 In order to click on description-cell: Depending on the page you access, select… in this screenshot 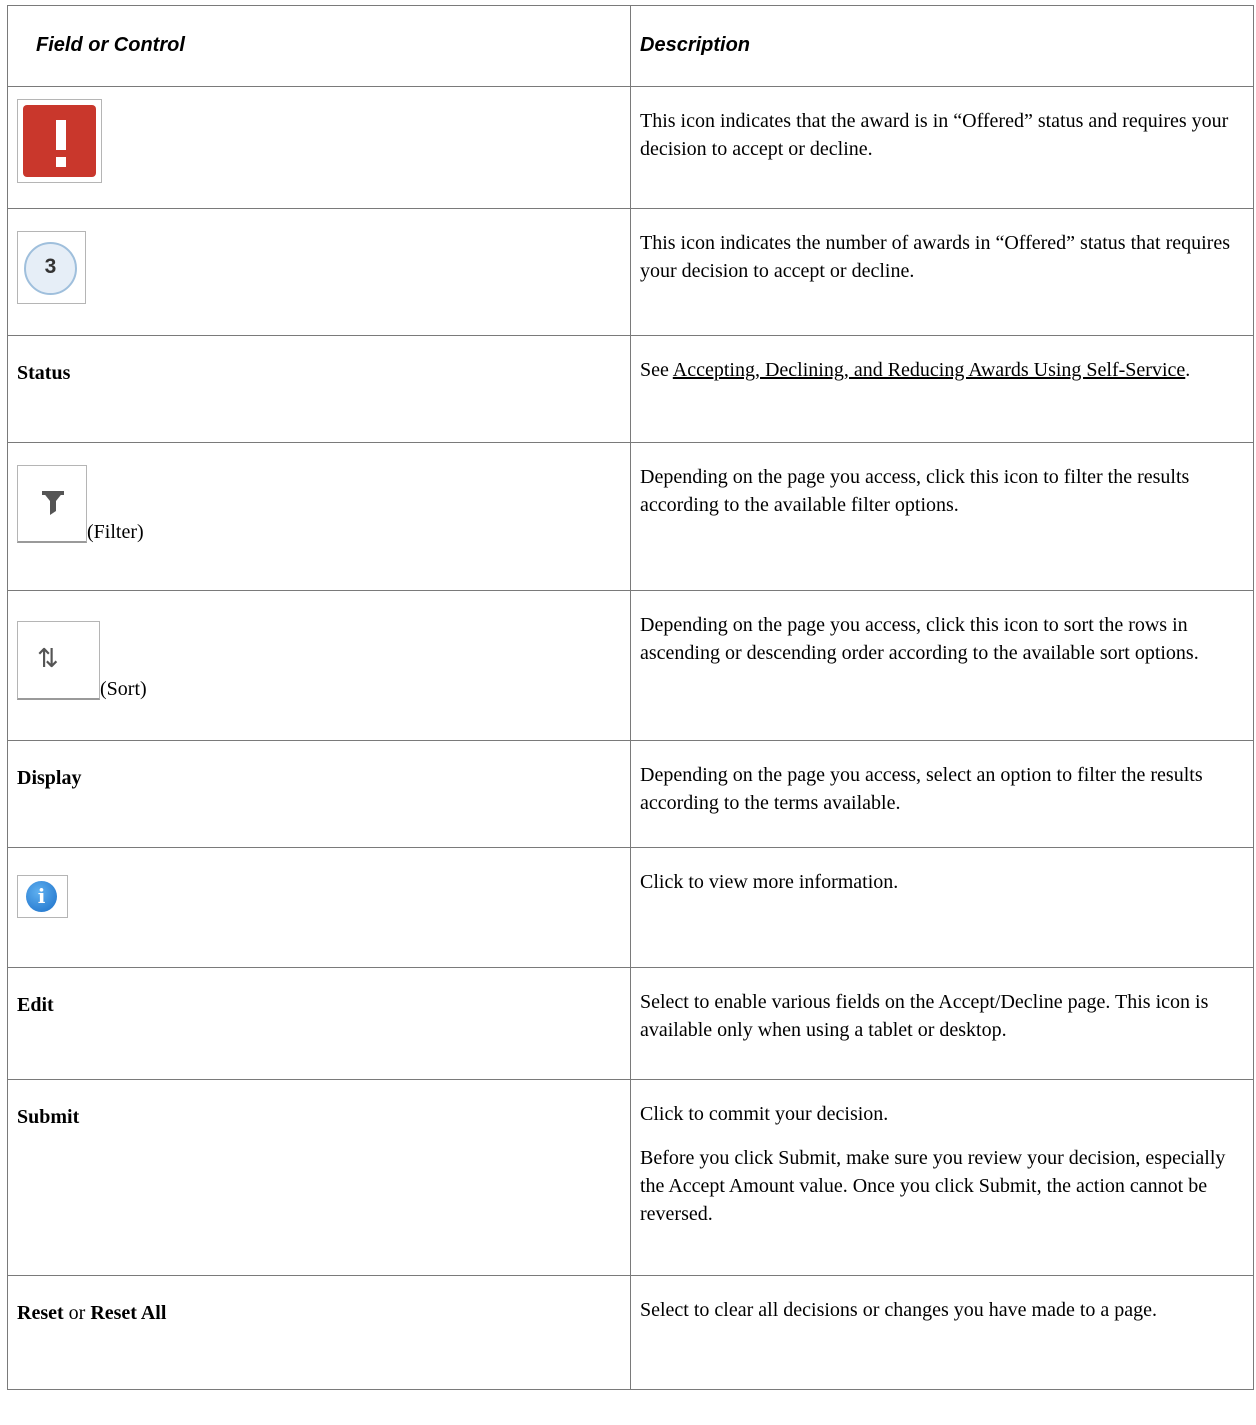, I will do `click(942, 794)`.